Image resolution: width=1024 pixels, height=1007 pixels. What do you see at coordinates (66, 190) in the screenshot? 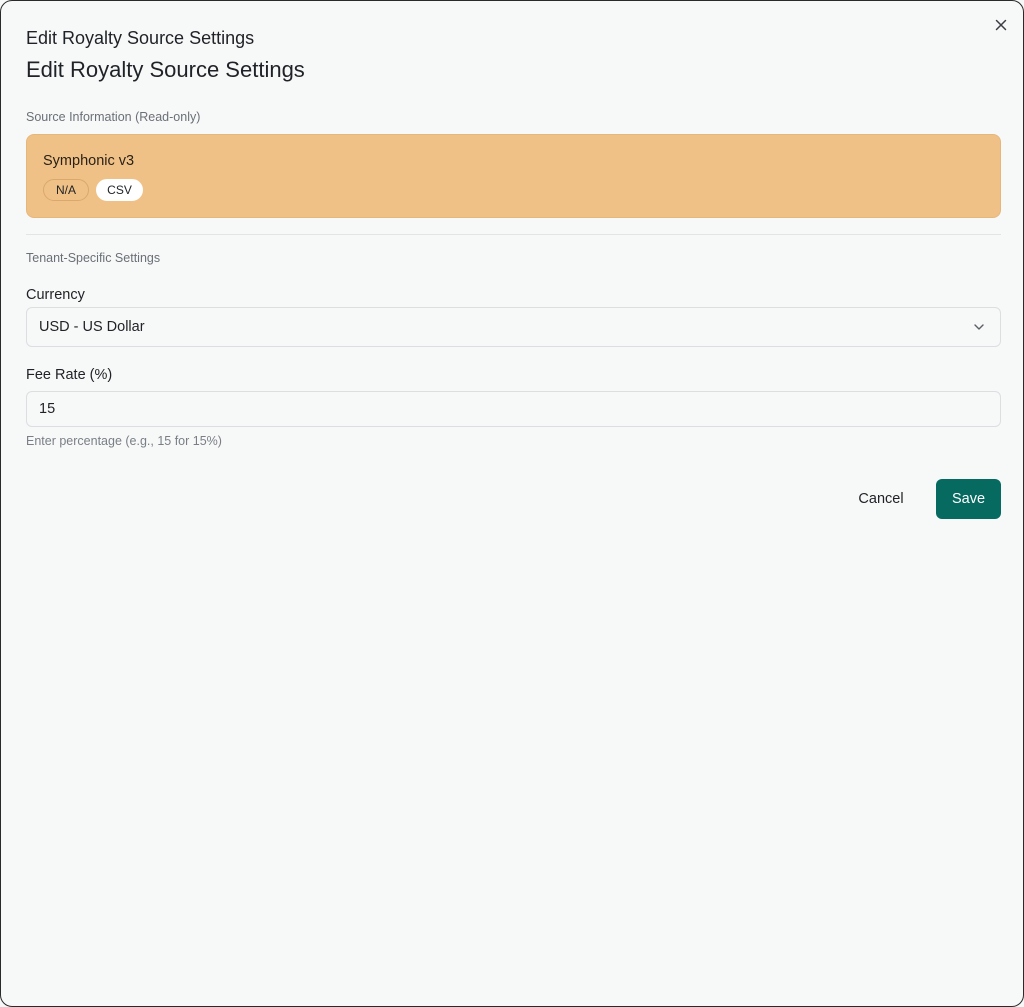
I see `badge-na: N/A` at bounding box center [66, 190].